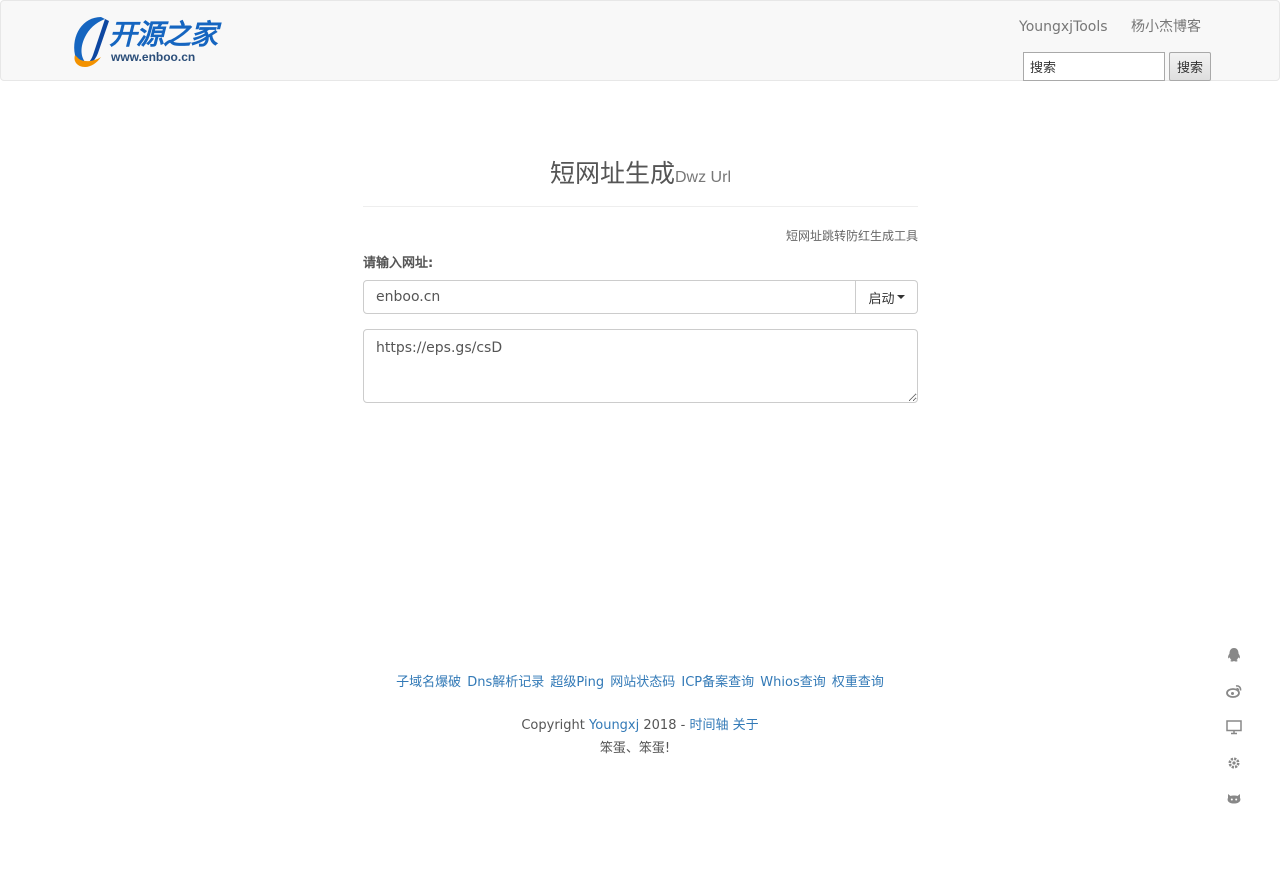 The height and width of the screenshot is (877, 1280). What do you see at coordinates (1234, 763) in the screenshot?
I see `gear-icon` at bounding box center [1234, 763].